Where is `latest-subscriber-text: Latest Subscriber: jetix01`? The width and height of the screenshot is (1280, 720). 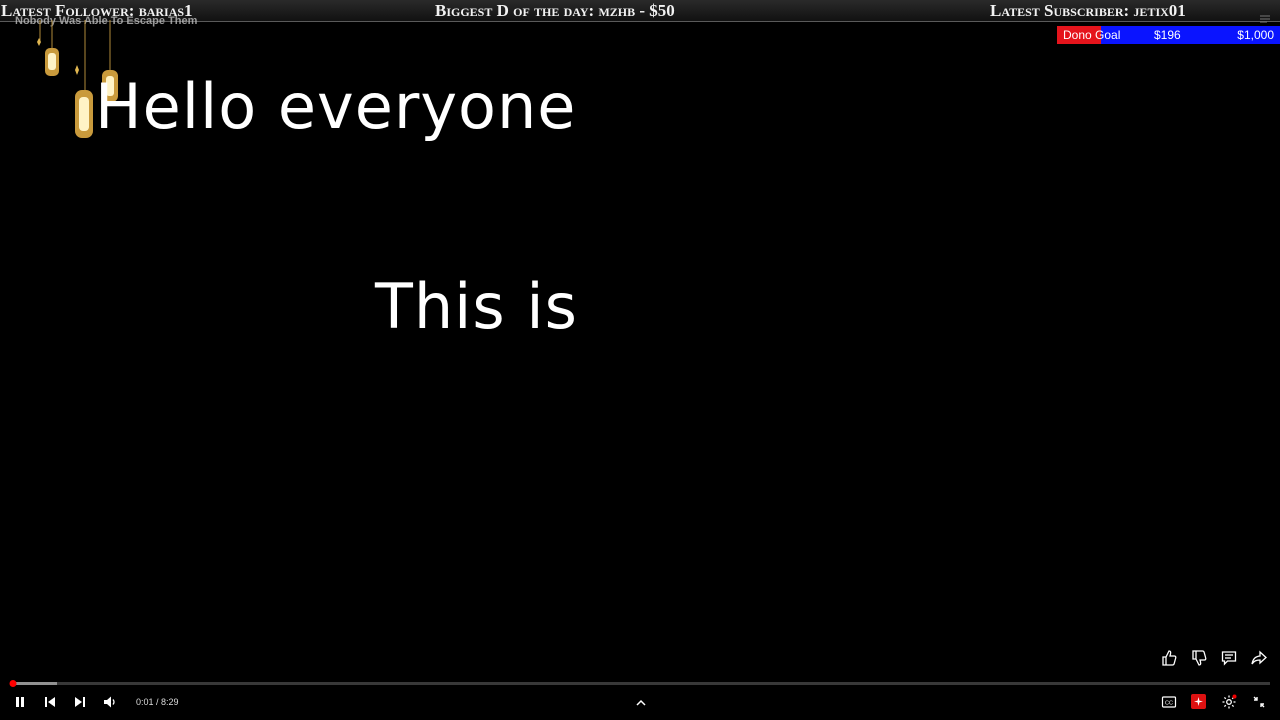
latest-subscriber-text: Latest Subscriber: jetix01 is located at coordinates (1088, 10).